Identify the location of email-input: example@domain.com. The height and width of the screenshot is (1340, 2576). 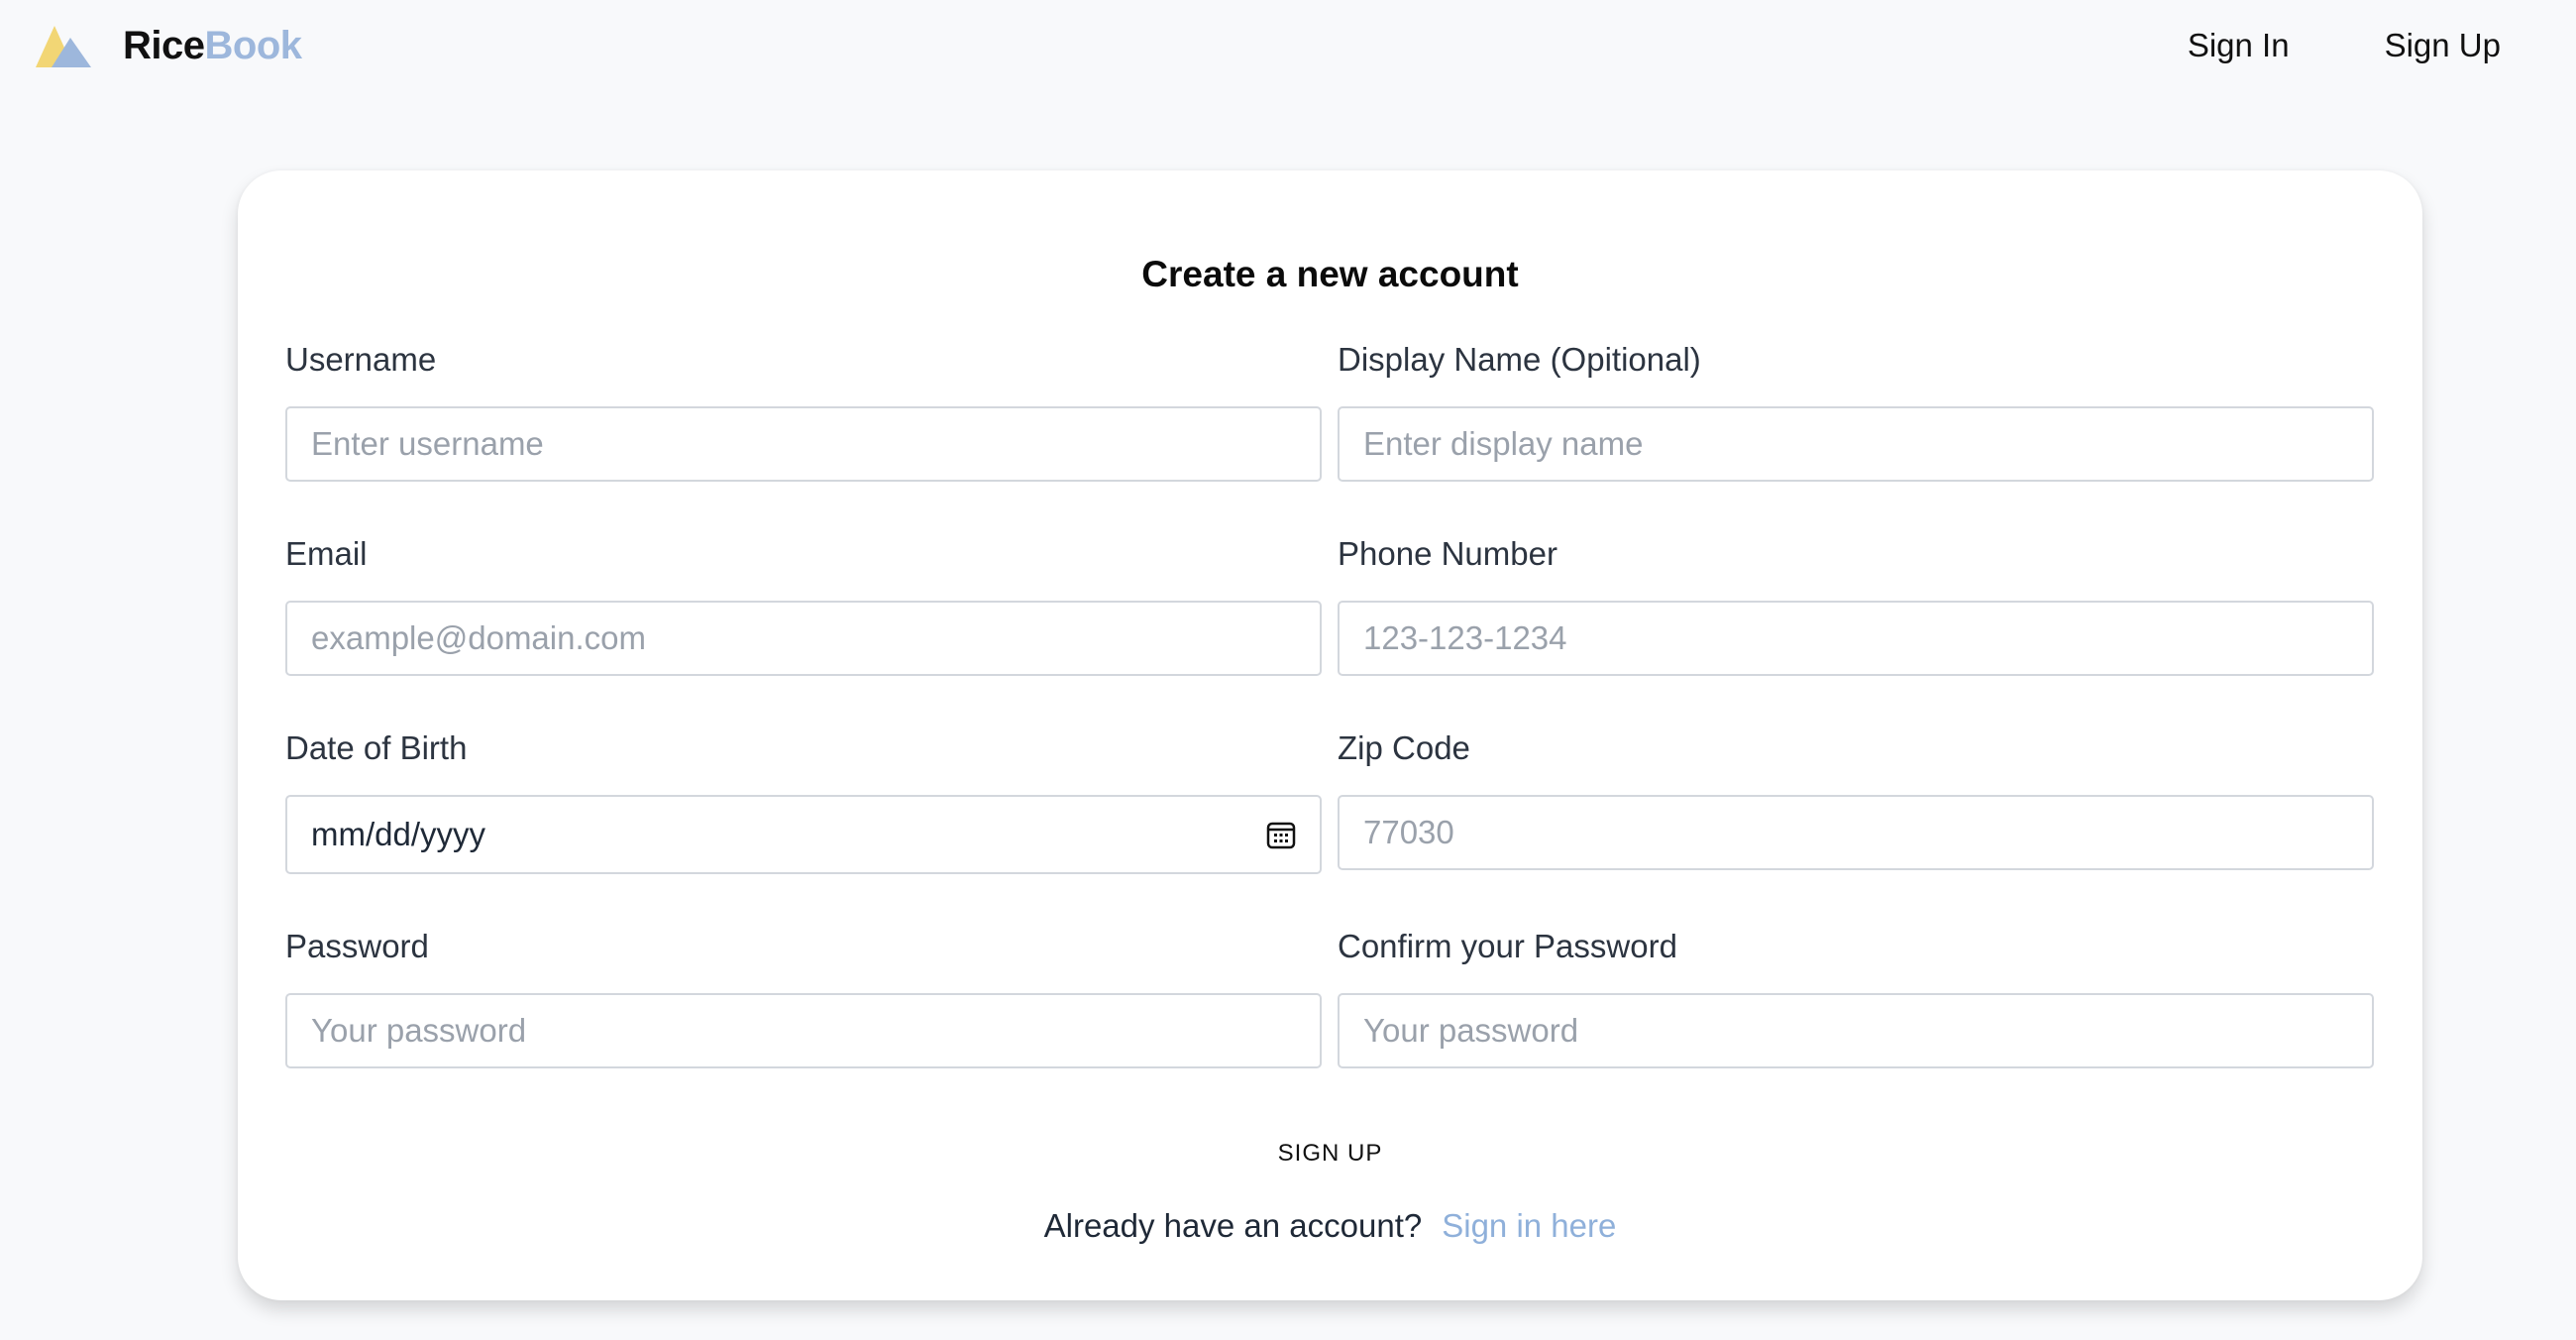
(803, 638).